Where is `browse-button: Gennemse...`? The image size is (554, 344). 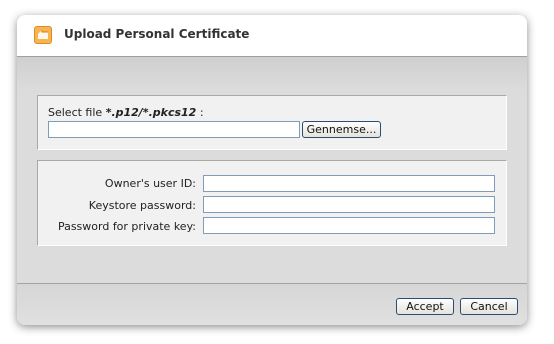 browse-button: Gennemse... is located at coordinates (341, 129).